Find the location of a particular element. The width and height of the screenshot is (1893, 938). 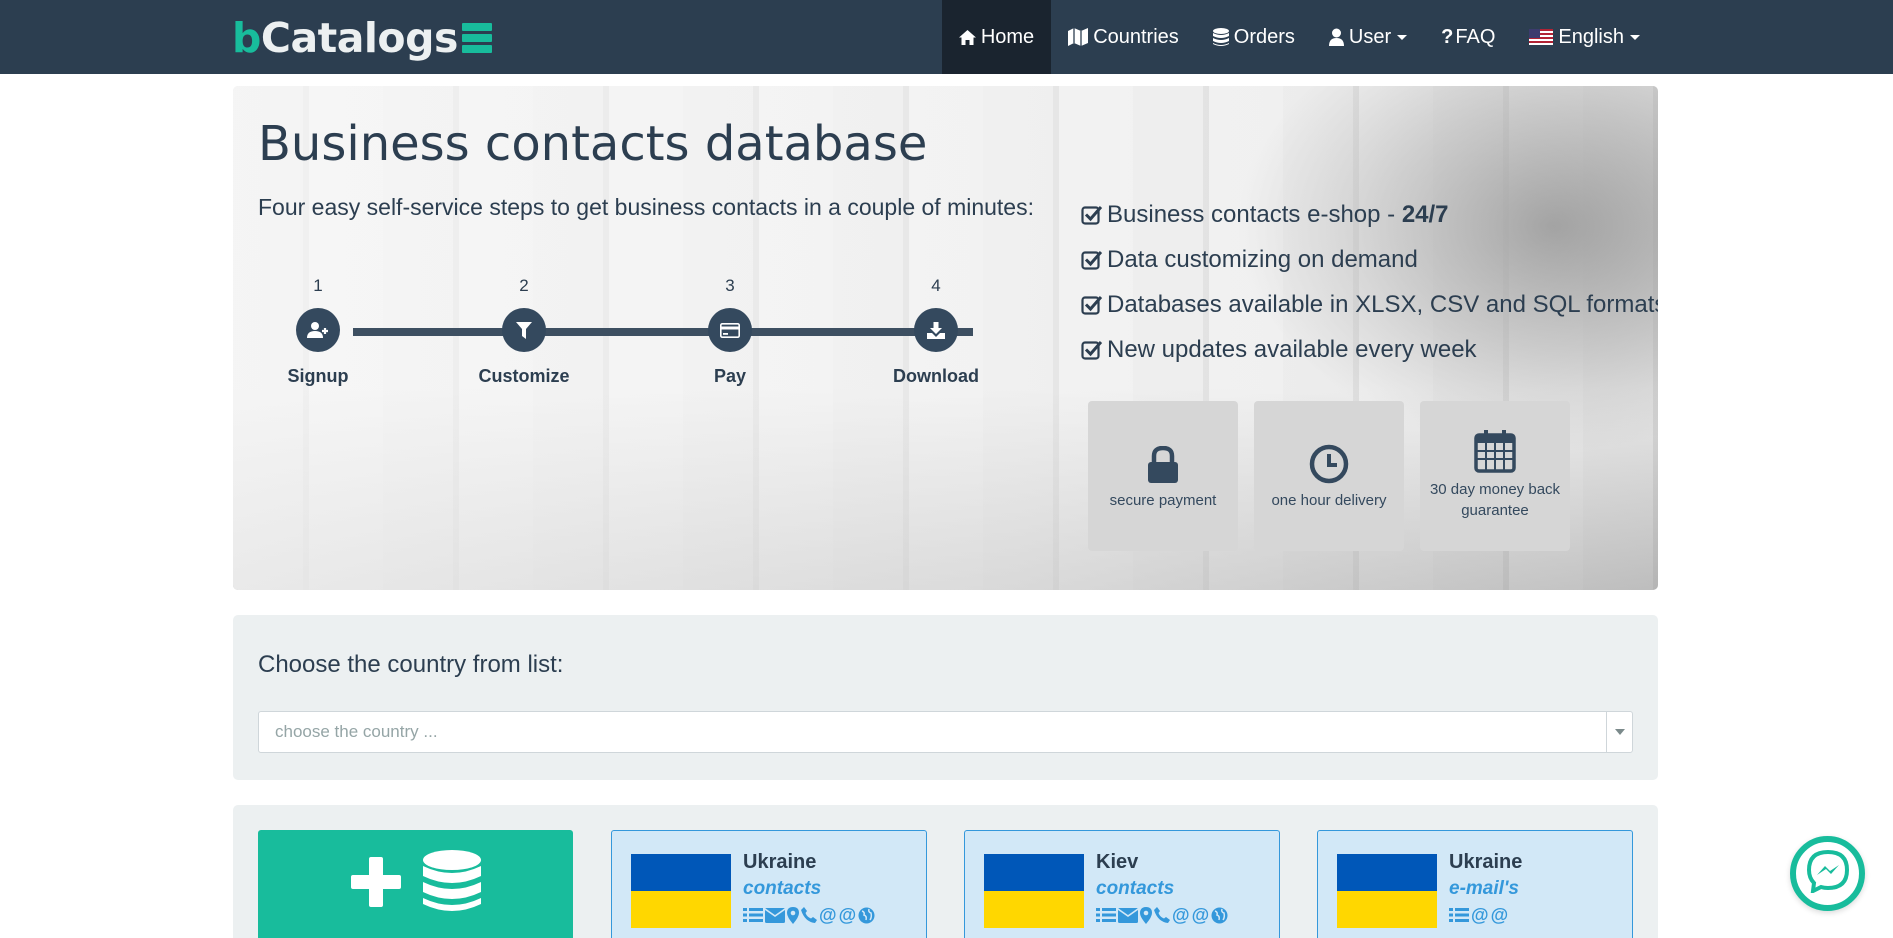

card-type: e-mail's is located at coordinates (1484, 888).